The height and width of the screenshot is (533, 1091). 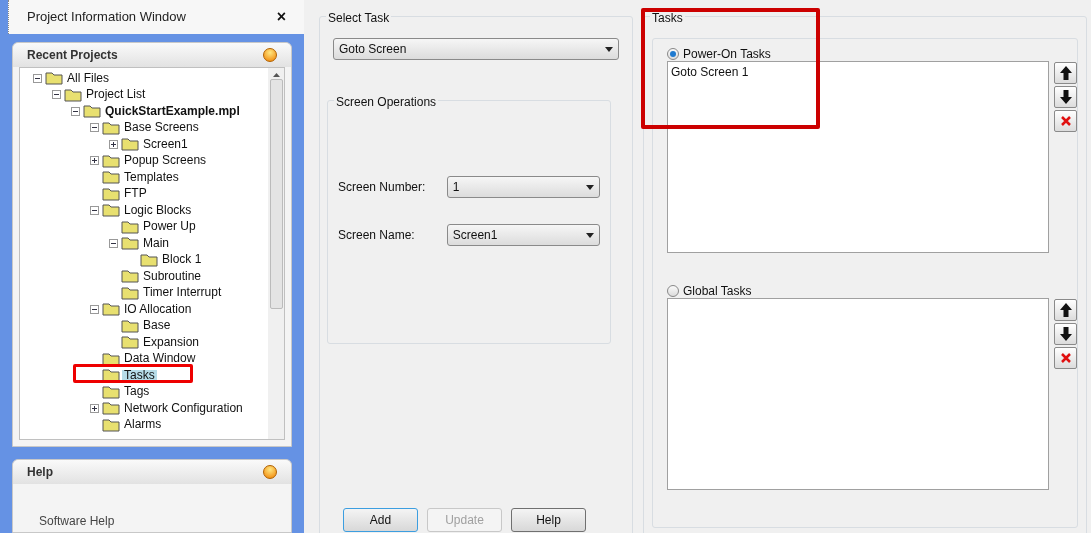 I want to click on tree-item: Data Window, so click(x=160, y=359).